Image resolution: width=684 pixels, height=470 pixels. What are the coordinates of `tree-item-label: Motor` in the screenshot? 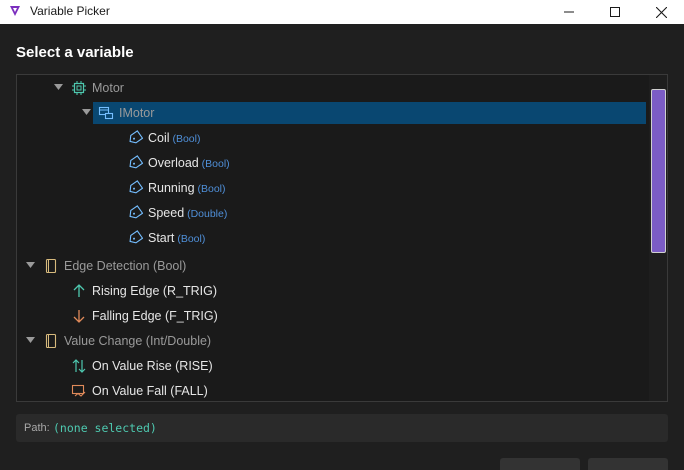 It's located at (108, 88).